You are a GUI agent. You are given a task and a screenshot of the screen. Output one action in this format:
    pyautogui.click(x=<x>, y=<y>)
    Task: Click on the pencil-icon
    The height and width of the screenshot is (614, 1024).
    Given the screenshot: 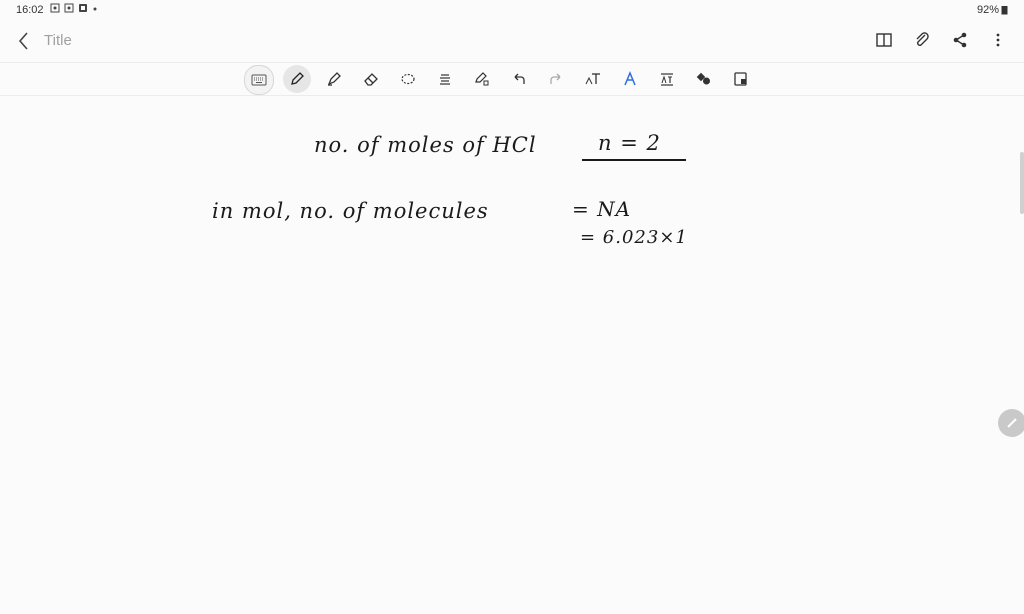 What is the action you would take?
    pyautogui.click(x=1012, y=423)
    